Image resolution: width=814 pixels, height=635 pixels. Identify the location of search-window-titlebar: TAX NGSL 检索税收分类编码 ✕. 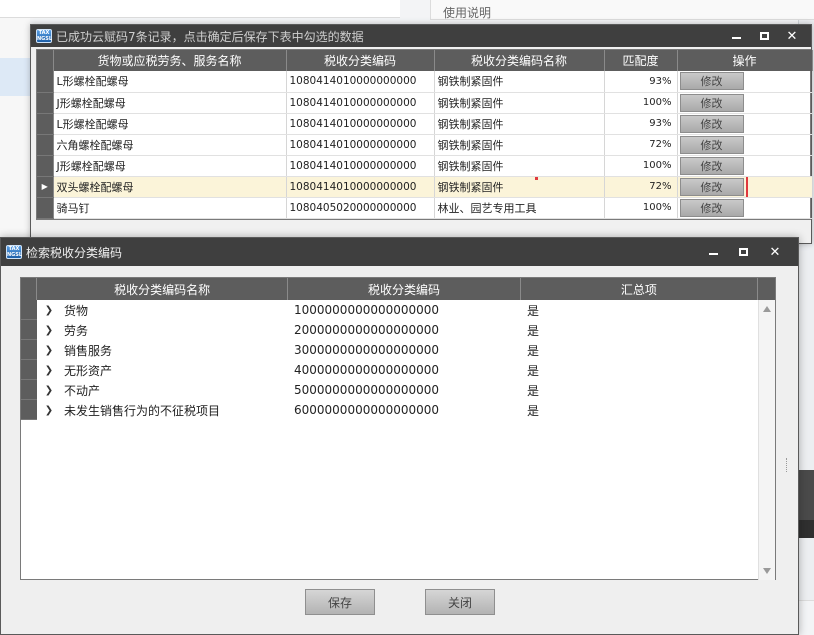
(399, 252).